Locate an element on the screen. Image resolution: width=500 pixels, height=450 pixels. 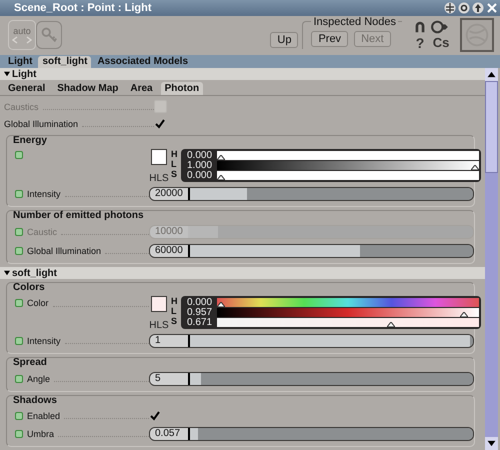
field-label: Caustic is located at coordinates (42, 231).